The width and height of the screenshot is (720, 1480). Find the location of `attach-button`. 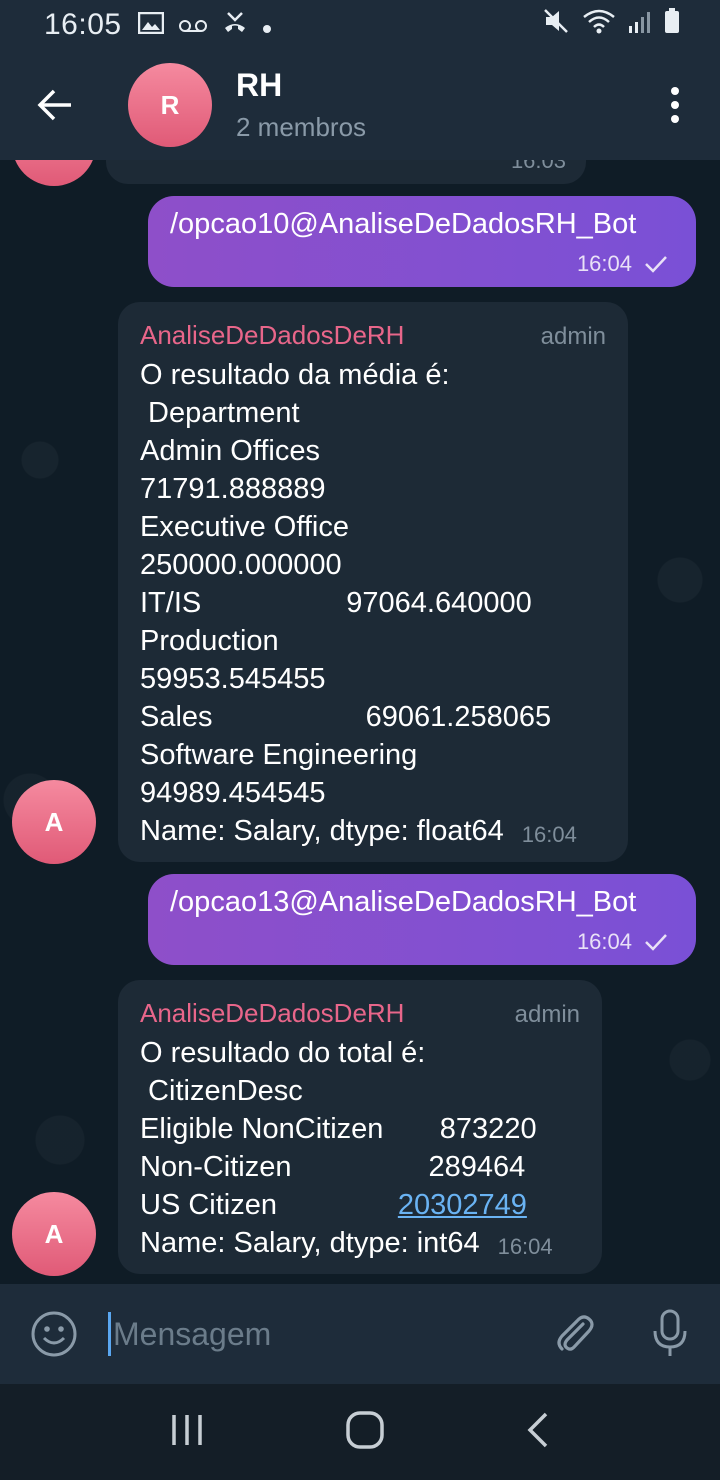

attach-button is located at coordinates (575, 1334).